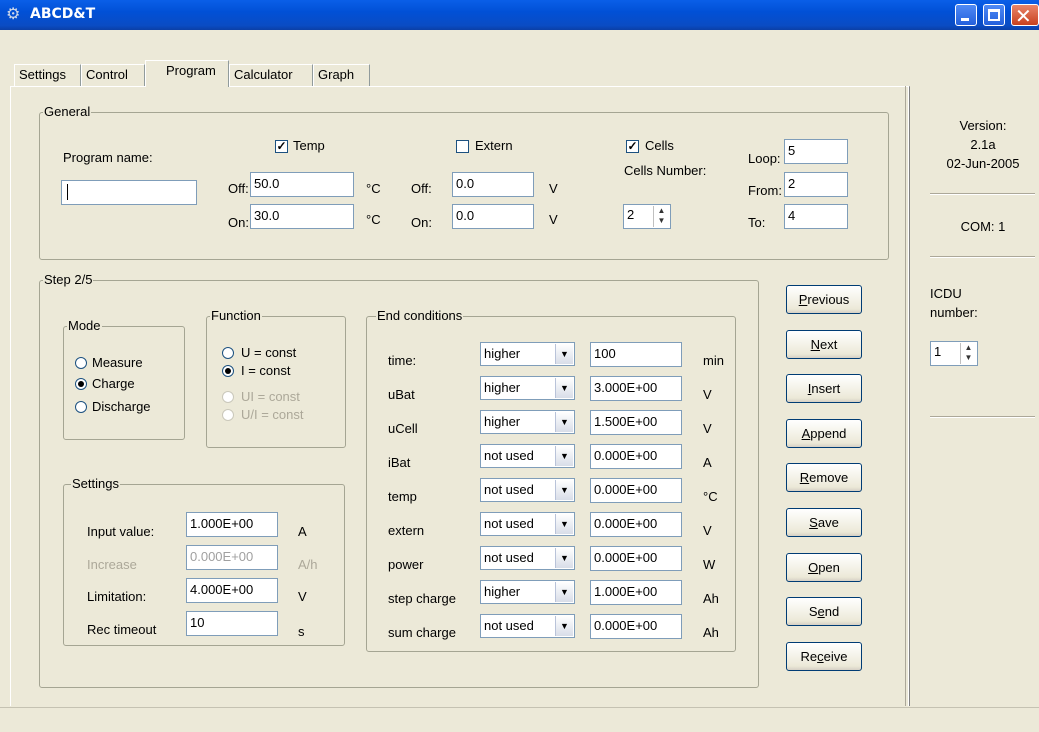 The width and height of the screenshot is (1039, 732). What do you see at coordinates (108, 157) in the screenshot?
I see `program-name-label: Program name:` at bounding box center [108, 157].